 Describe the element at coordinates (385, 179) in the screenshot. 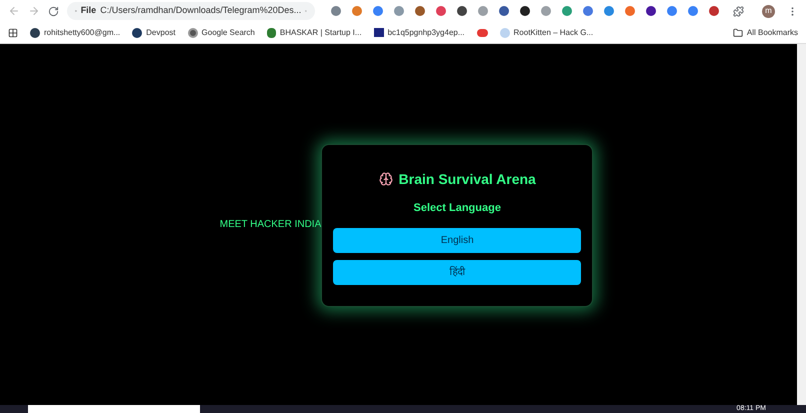

I see `brain-icon` at that location.